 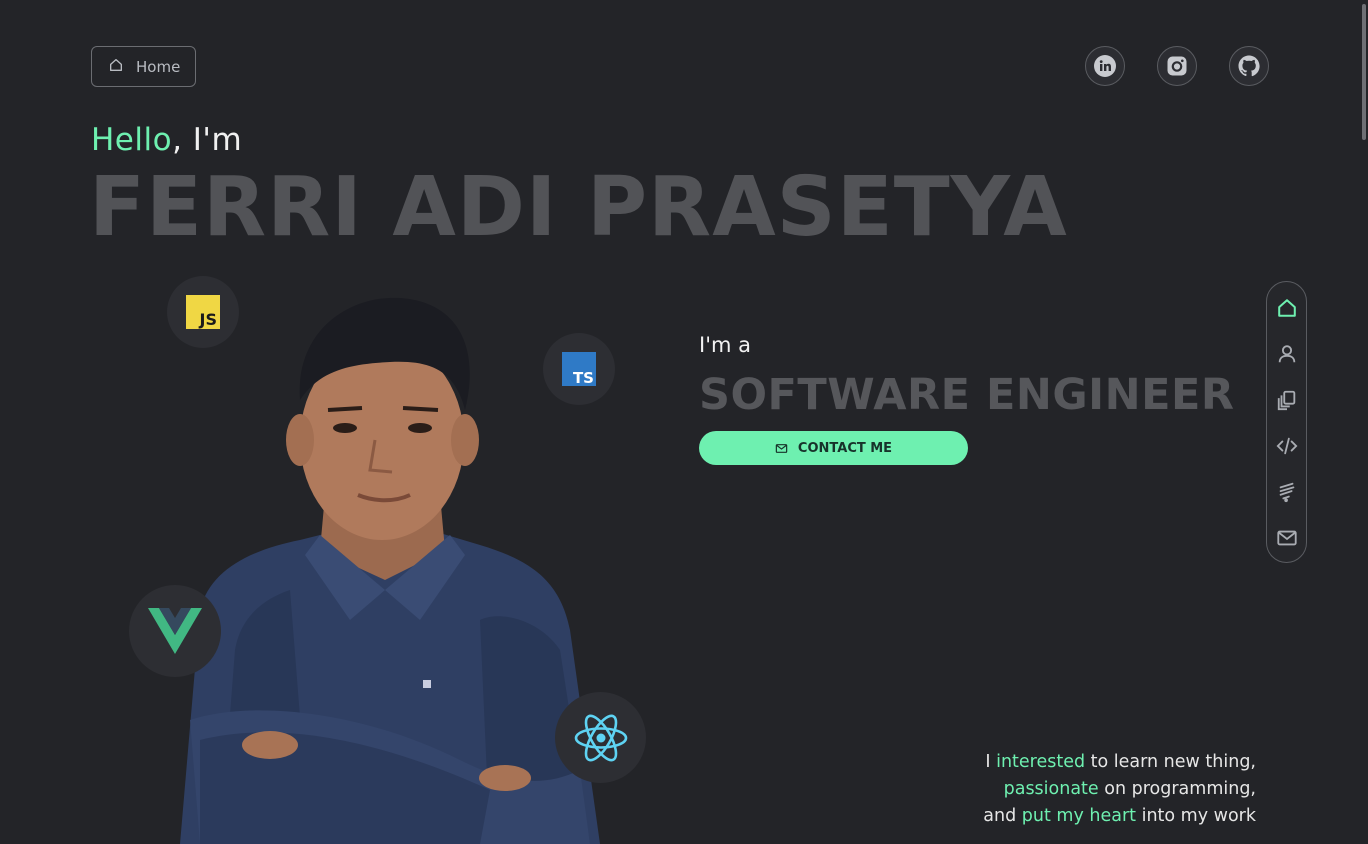 What do you see at coordinates (991, 762) in the screenshot?
I see `bio-text-fragment: I` at bounding box center [991, 762].